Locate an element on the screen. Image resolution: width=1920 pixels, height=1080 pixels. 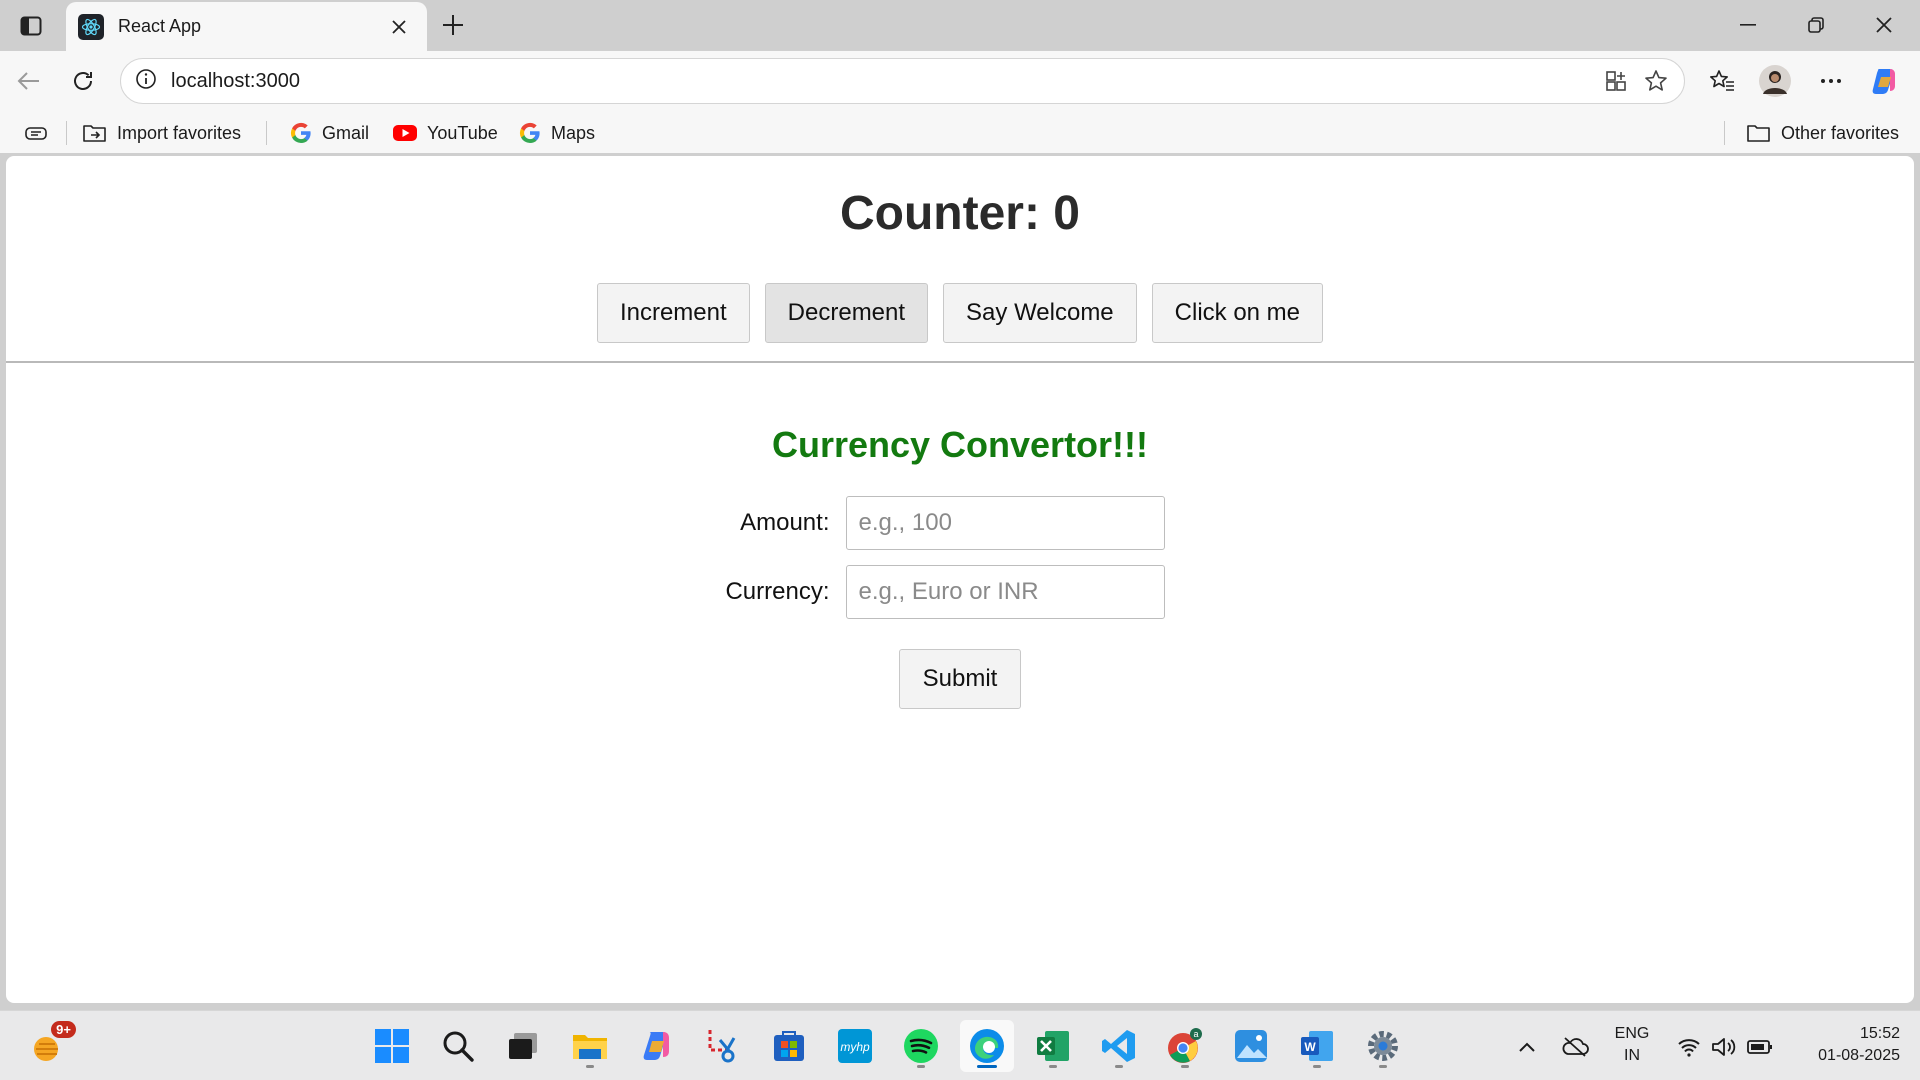
tab-actions-icon is located at coordinates (31, 26).